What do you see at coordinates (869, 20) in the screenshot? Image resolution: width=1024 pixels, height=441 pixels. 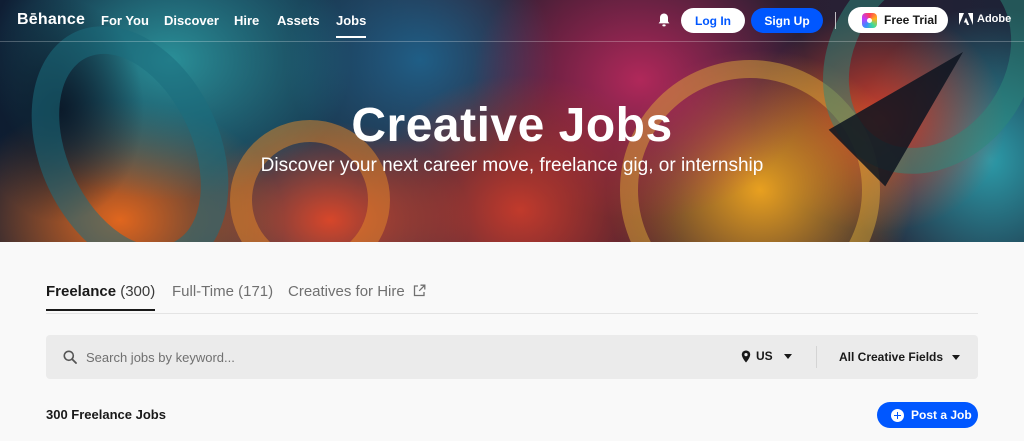 I see `creative-cloud-icon` at bounding box center [869, 20].